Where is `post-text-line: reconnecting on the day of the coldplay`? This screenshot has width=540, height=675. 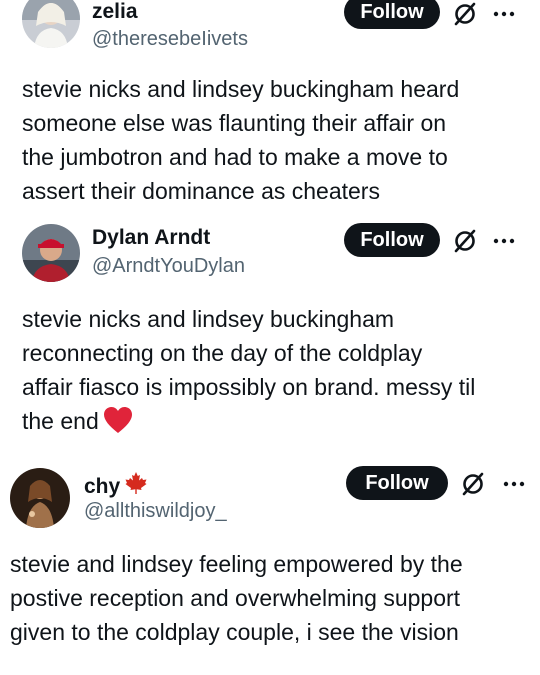 post-text-line: reconnecting on the day of the coldplay is located at coordinates (222, 353).